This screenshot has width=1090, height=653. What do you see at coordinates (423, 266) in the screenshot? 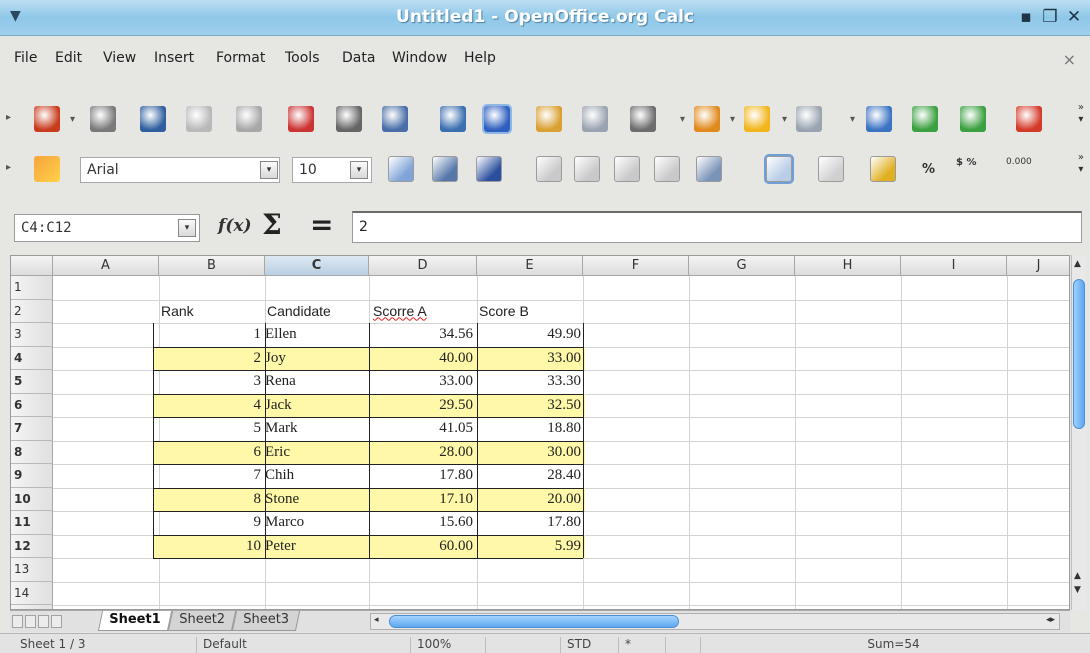
I see `column-header: D` at bounding box center [423, 266].